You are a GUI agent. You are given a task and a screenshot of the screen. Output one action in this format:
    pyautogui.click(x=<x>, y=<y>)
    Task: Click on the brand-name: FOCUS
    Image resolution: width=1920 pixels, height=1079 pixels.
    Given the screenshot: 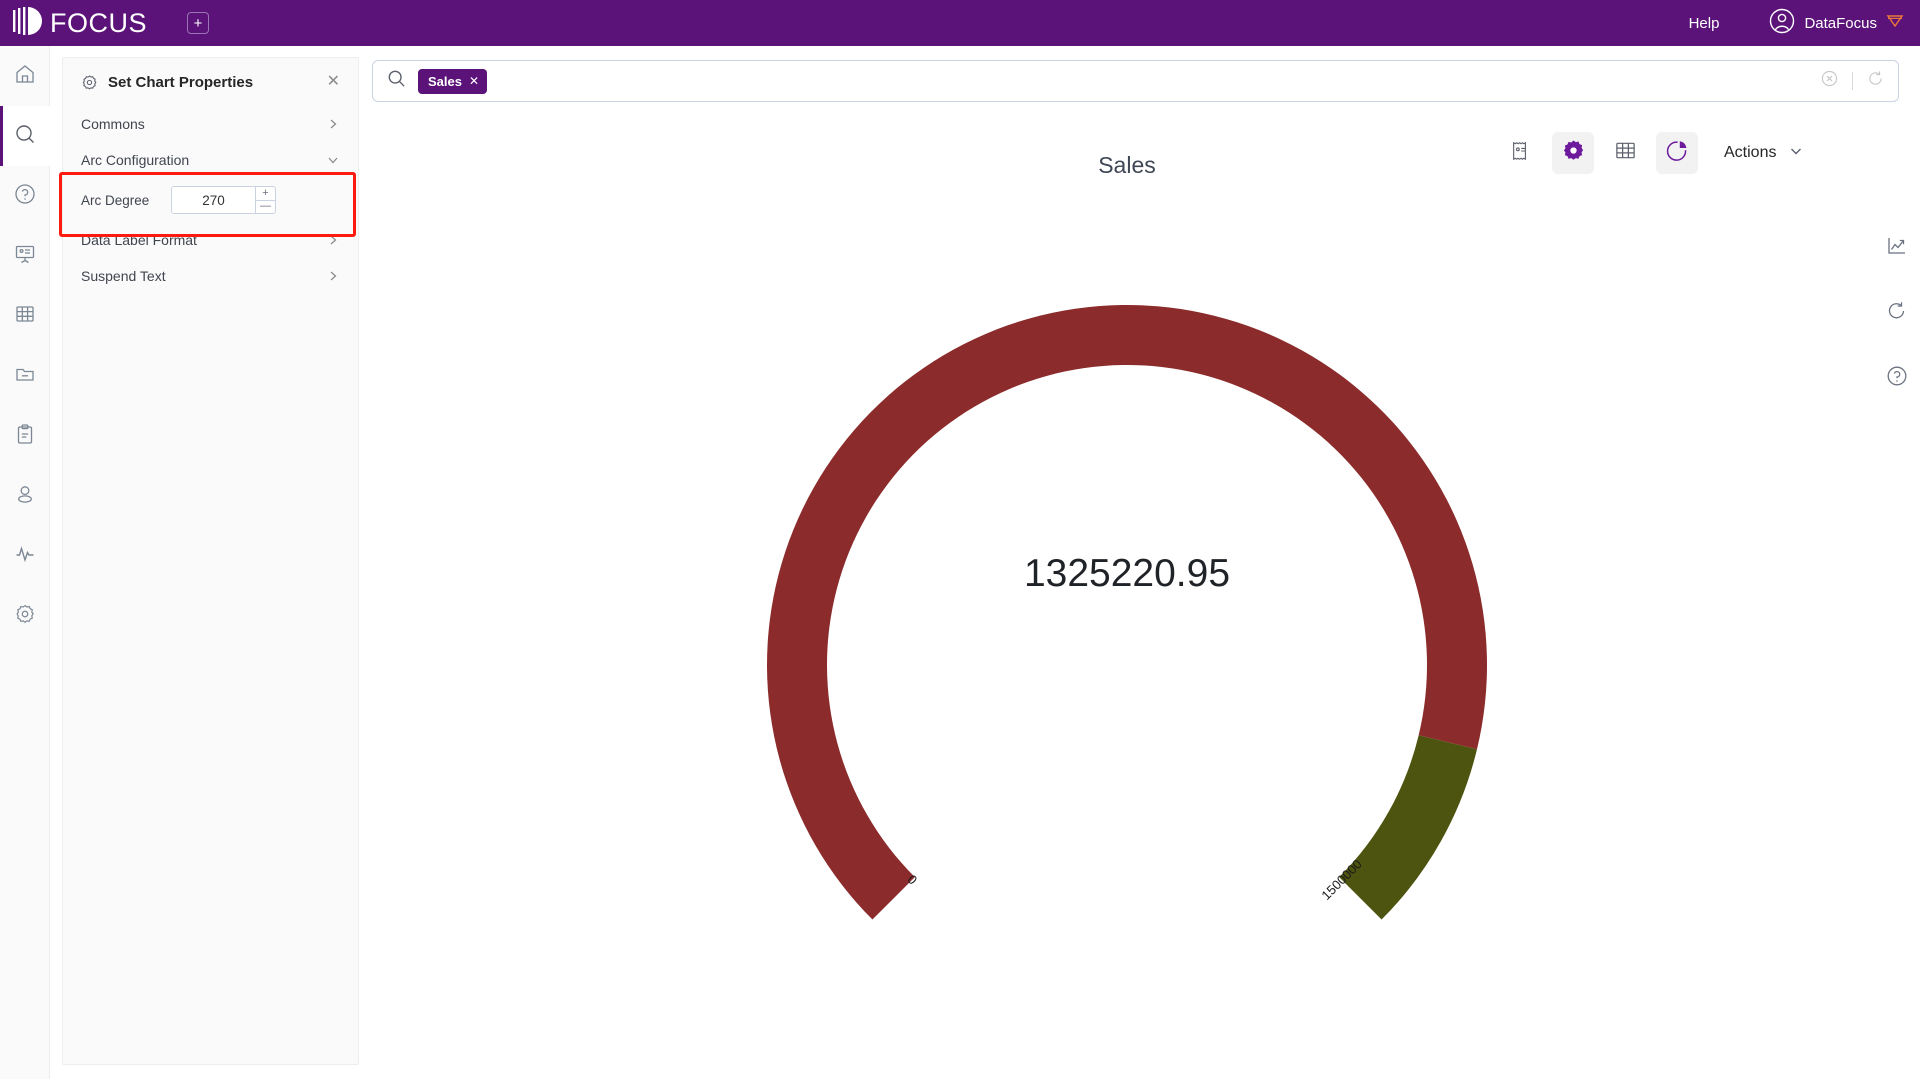 What is the action you would take?
    pyautogui.click(x=98, y=22)
    